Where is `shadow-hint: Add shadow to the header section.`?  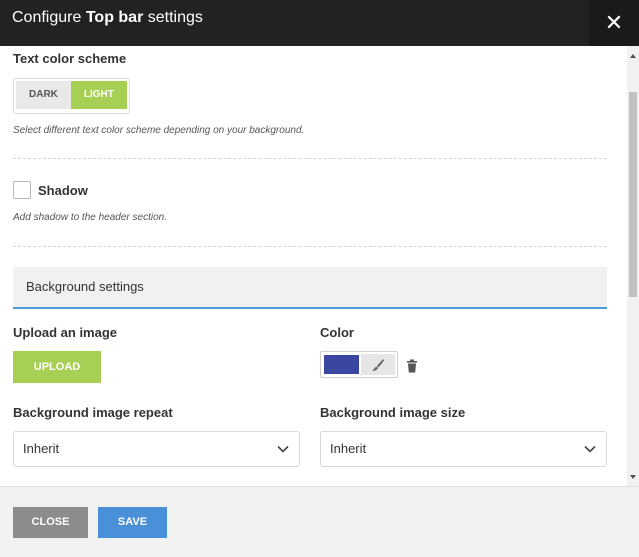 shadow-hint: Add shadow to the header section. is located at coordinates (90, 217).